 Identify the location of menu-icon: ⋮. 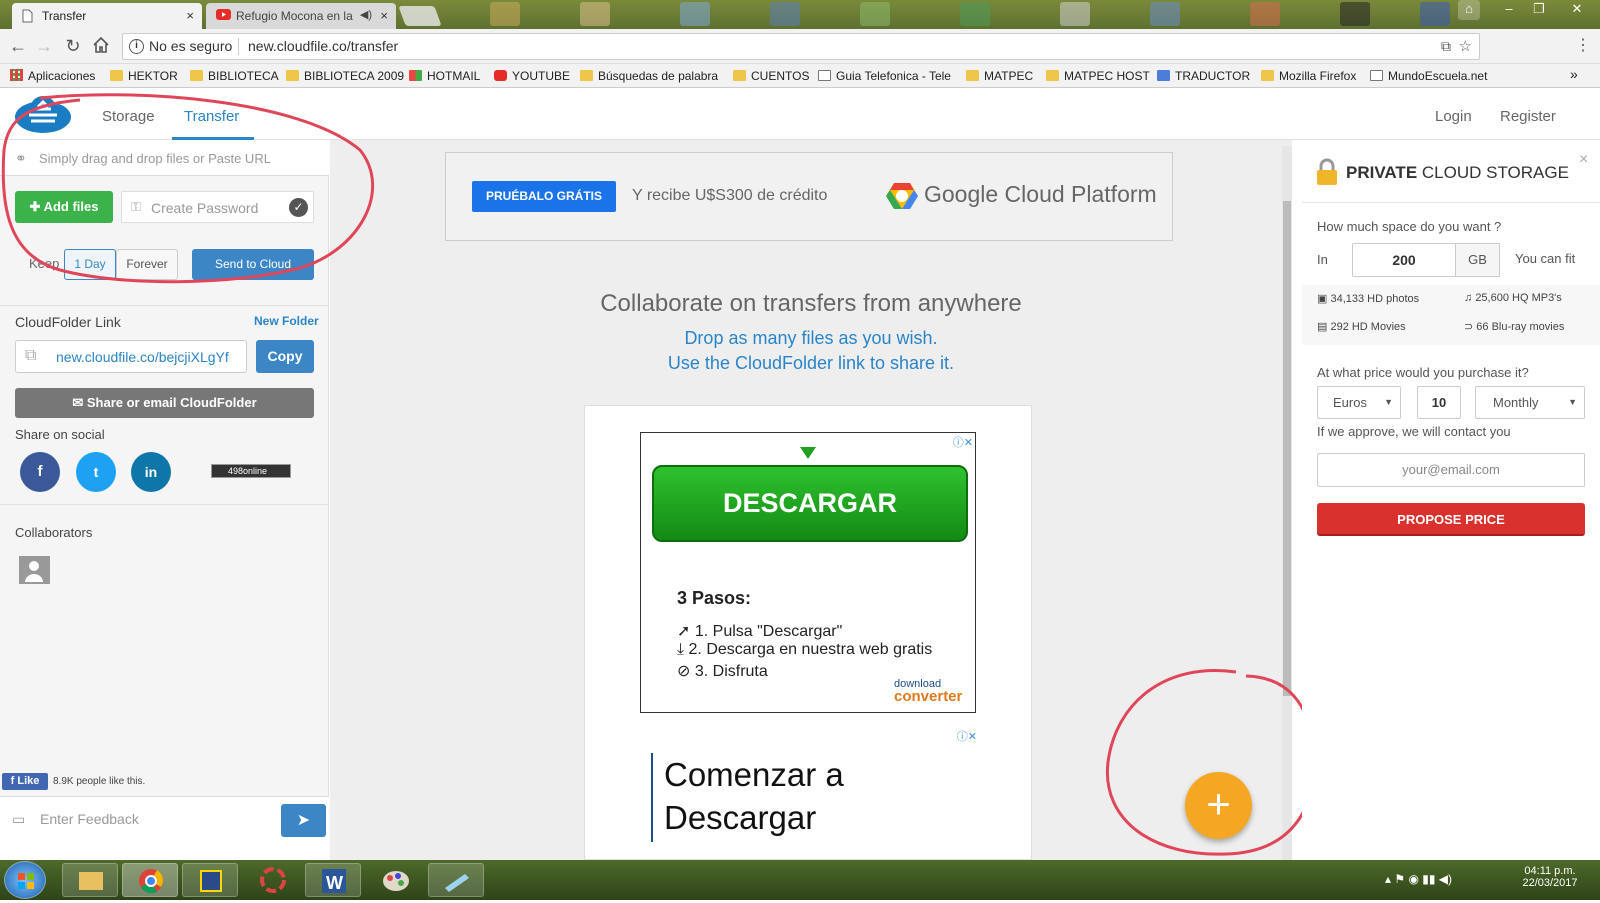
(1583, 46).